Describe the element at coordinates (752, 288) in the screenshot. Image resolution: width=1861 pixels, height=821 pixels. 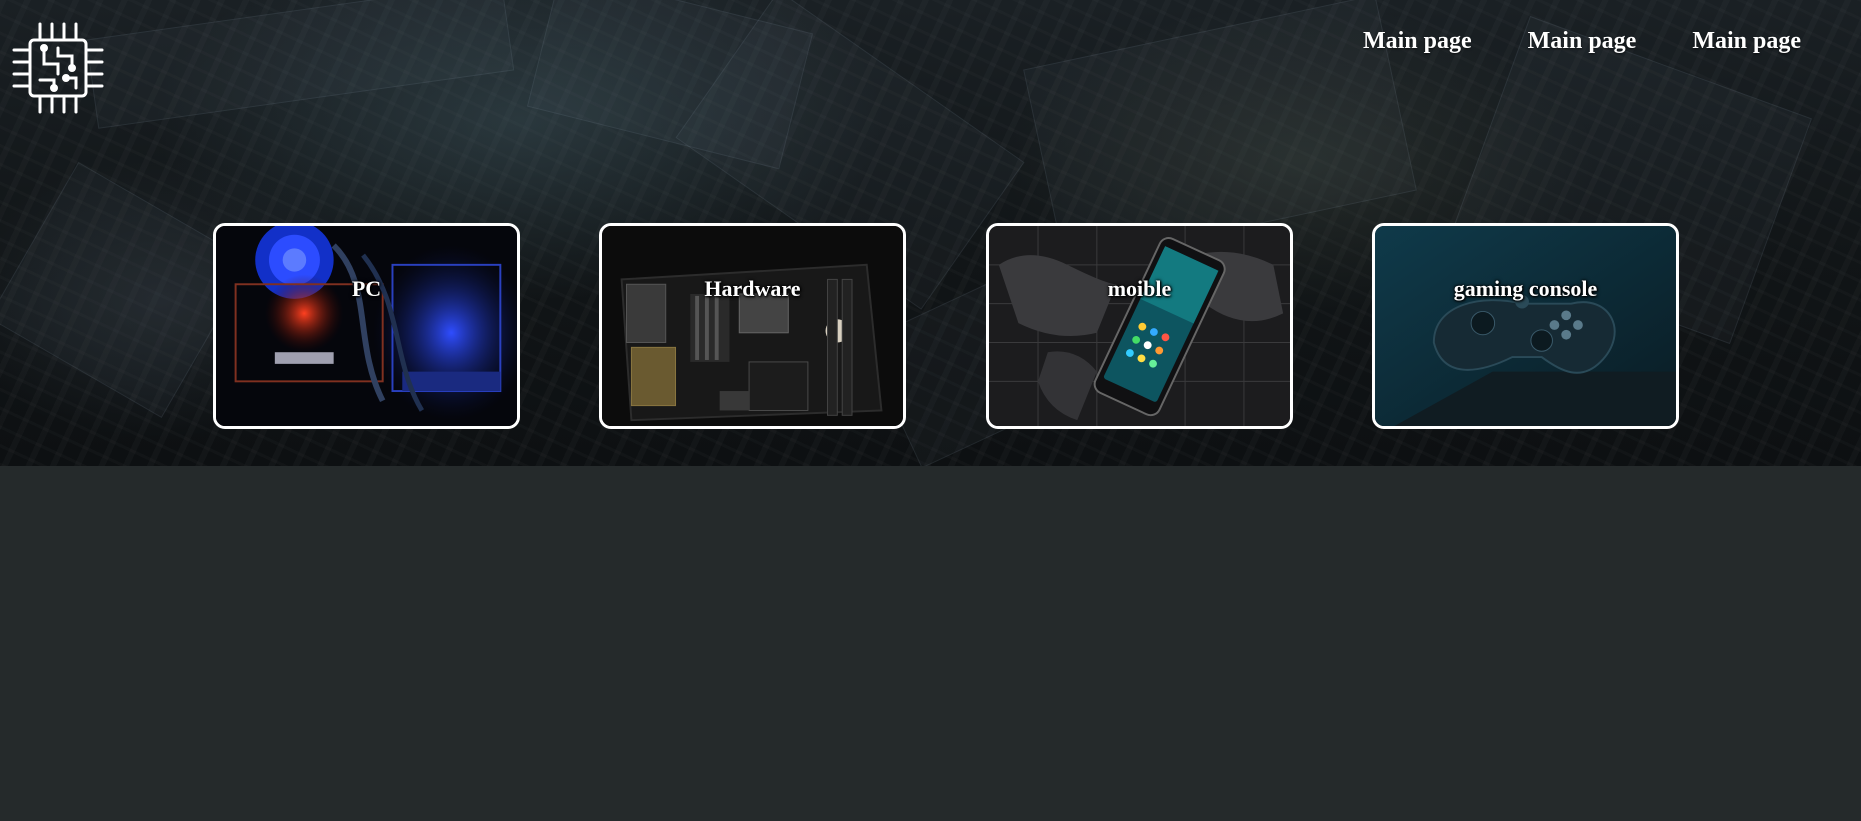
I see `card-label: Hardware` at that location.